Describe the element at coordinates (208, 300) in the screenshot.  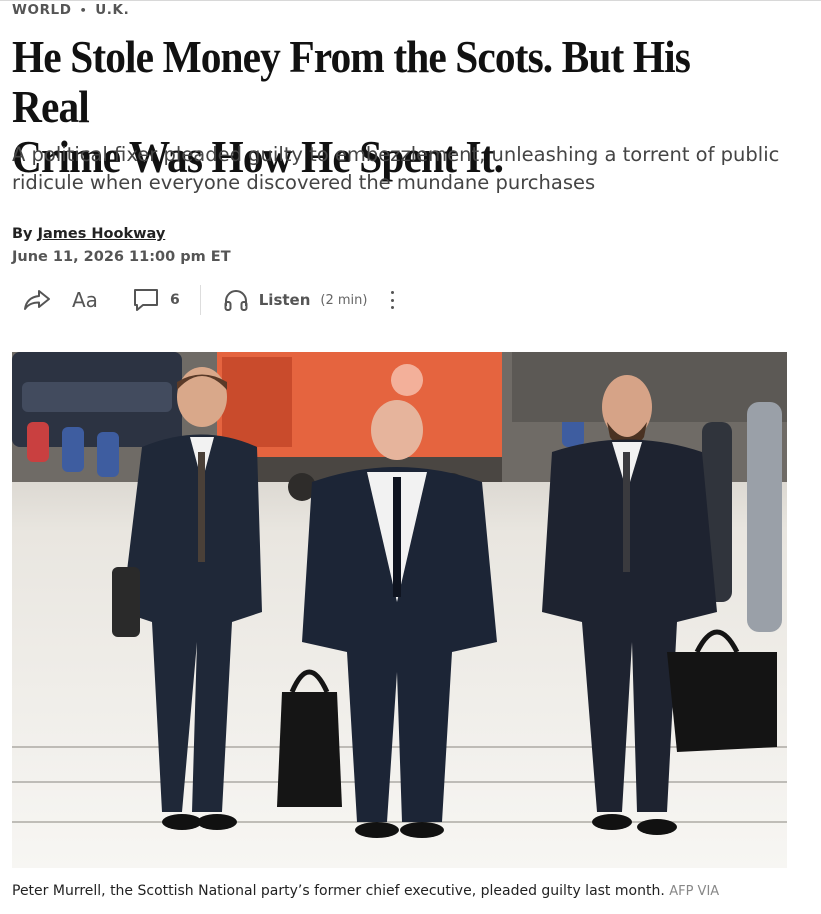
I see `article-toolbar: Aa 6 Listen (2 min)` at that location.